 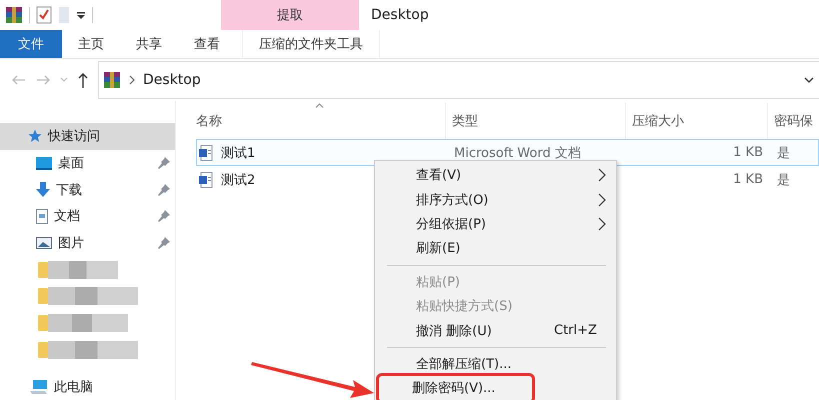 What do you see at coordinates (319, 105) in the screenshot?
I see `sort-caret-icon` at bounding box center [319, 105].